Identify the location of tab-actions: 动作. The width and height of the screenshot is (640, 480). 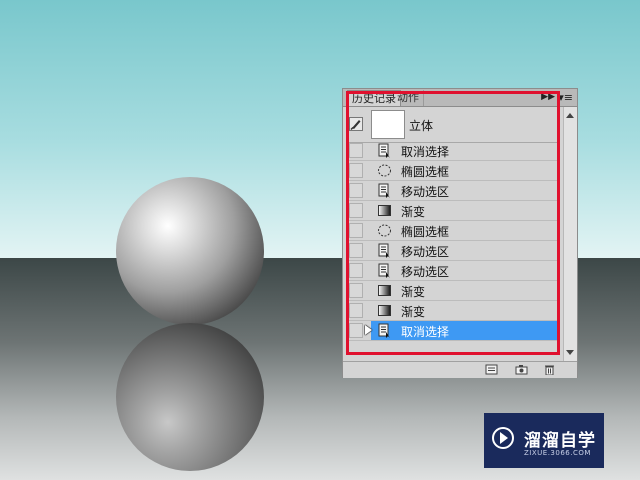
(408, 98).